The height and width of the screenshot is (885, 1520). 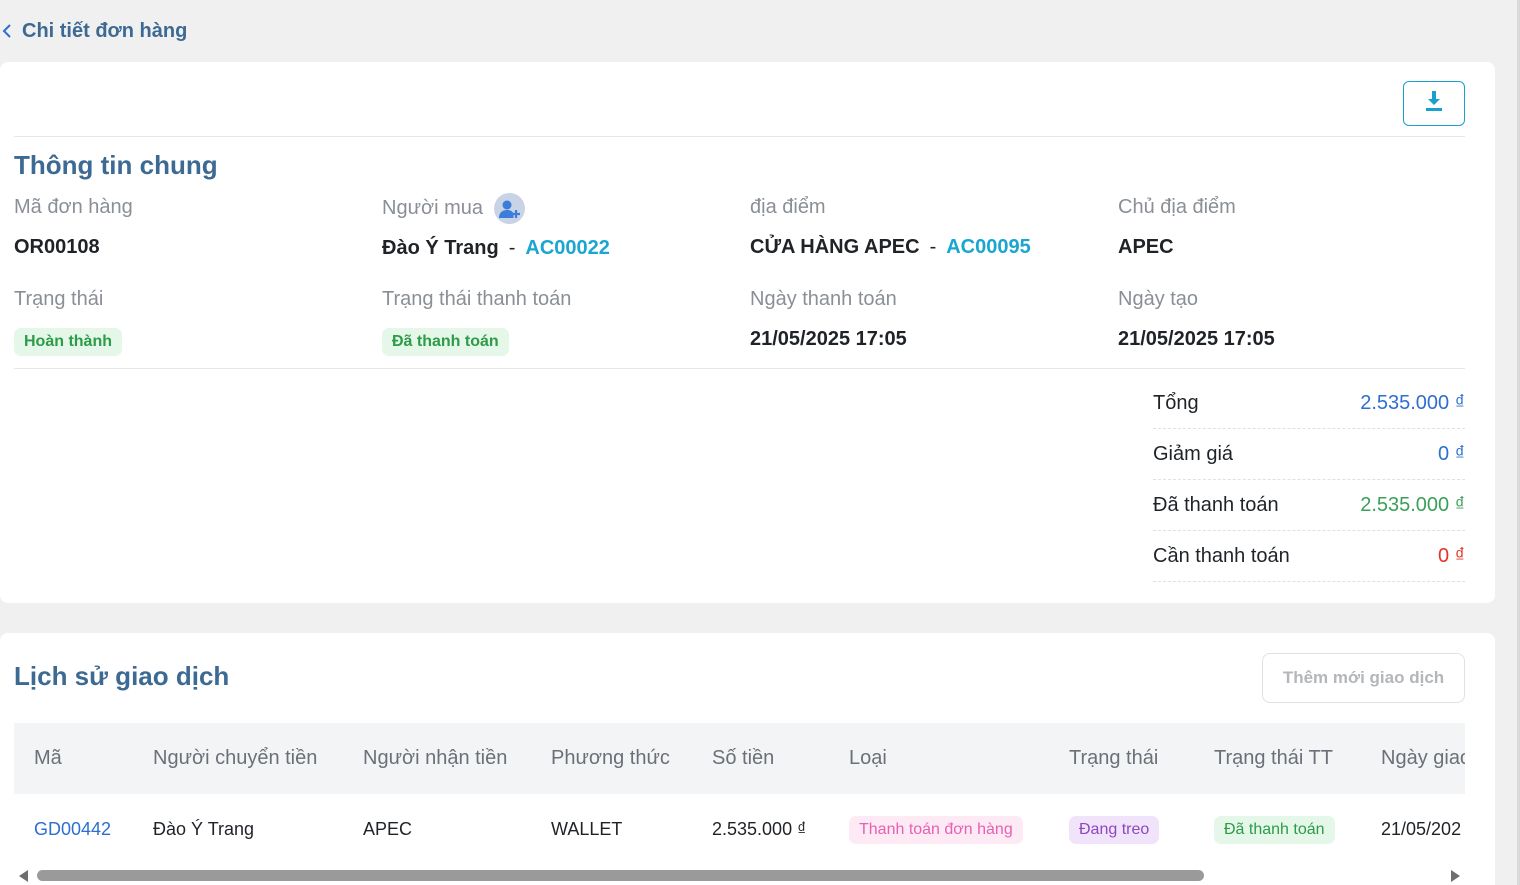 What do you see at coordinates (1216, 504) in the screenshot?
I see `summary-paid-label: Đã thanh toán` at bounding box center [1216, 504].